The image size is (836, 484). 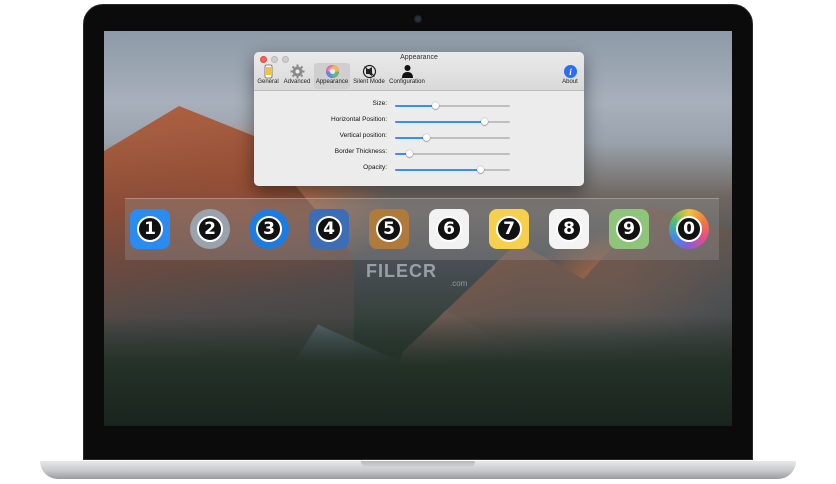 What do you see at coordinates (422, 229) in the screenshot?
I see `dock-overlay: 1 2 3 4 5 6 7 8 9 0` at bounding box center [422, 229].